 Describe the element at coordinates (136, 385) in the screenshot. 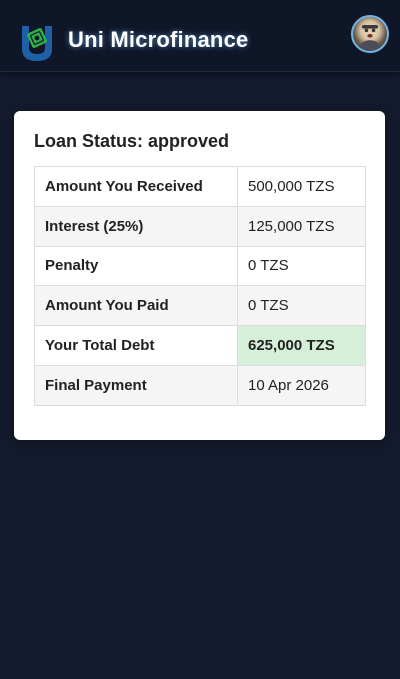

I see `row-label: Final Payment` at that location.